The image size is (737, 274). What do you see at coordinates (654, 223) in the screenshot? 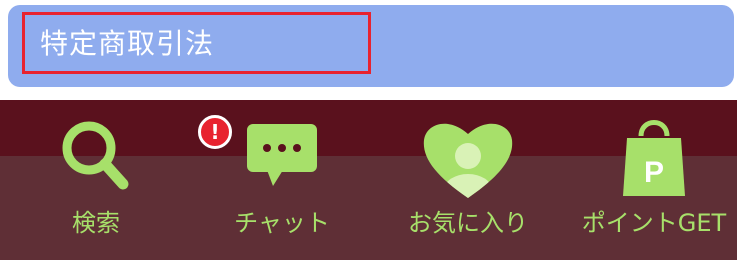
I see `tab-points-label: ポイントGET` at bounding box center [654, 223].